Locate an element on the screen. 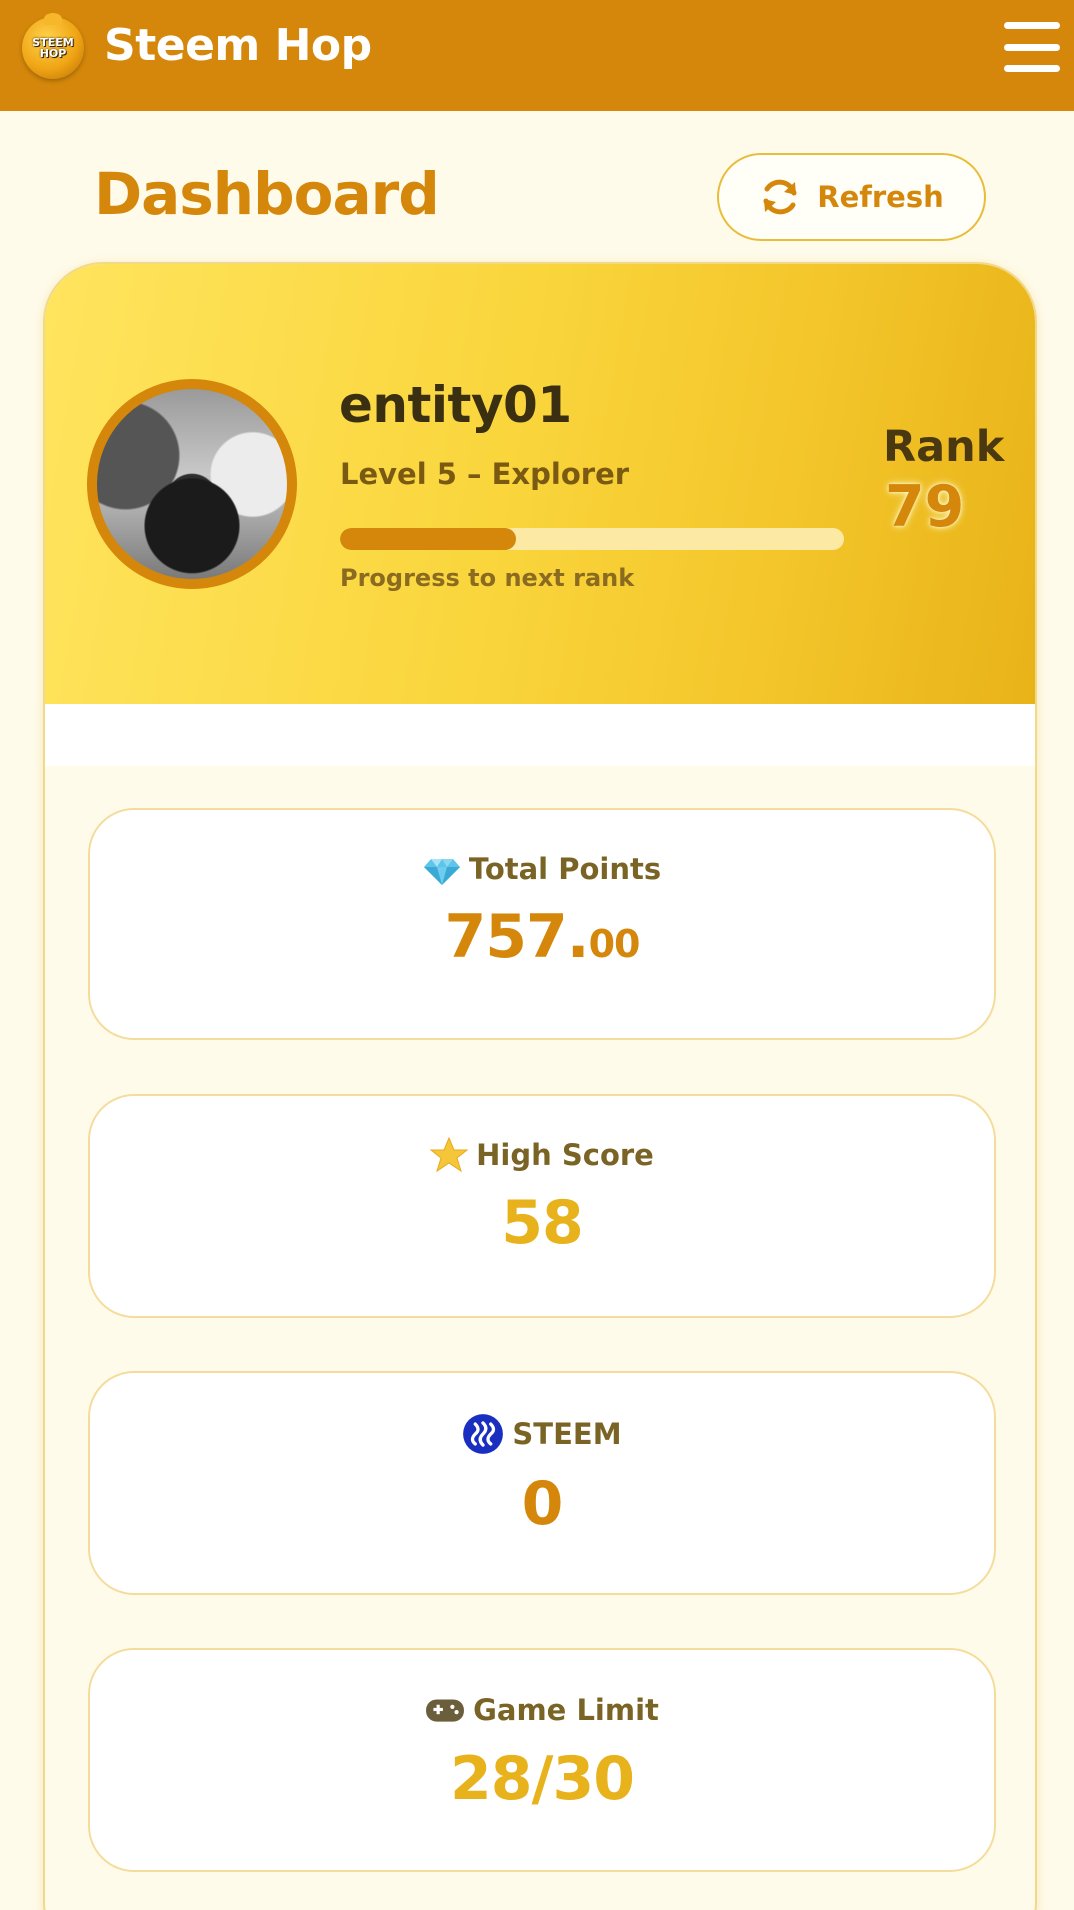 The height and width of the screenshot is (1910, 1074). stat-card-high-score: High Score 58 is located at coordinates (542, 1206).